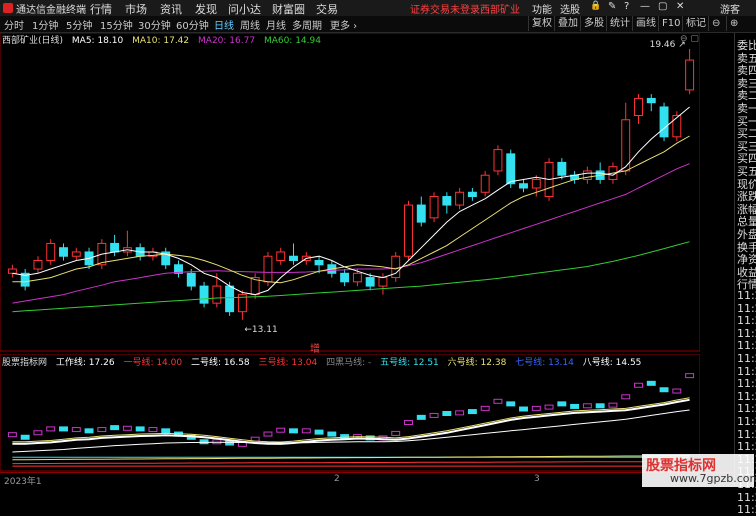  I want to click on menu-xuangu: 选股, so click(570, 8).